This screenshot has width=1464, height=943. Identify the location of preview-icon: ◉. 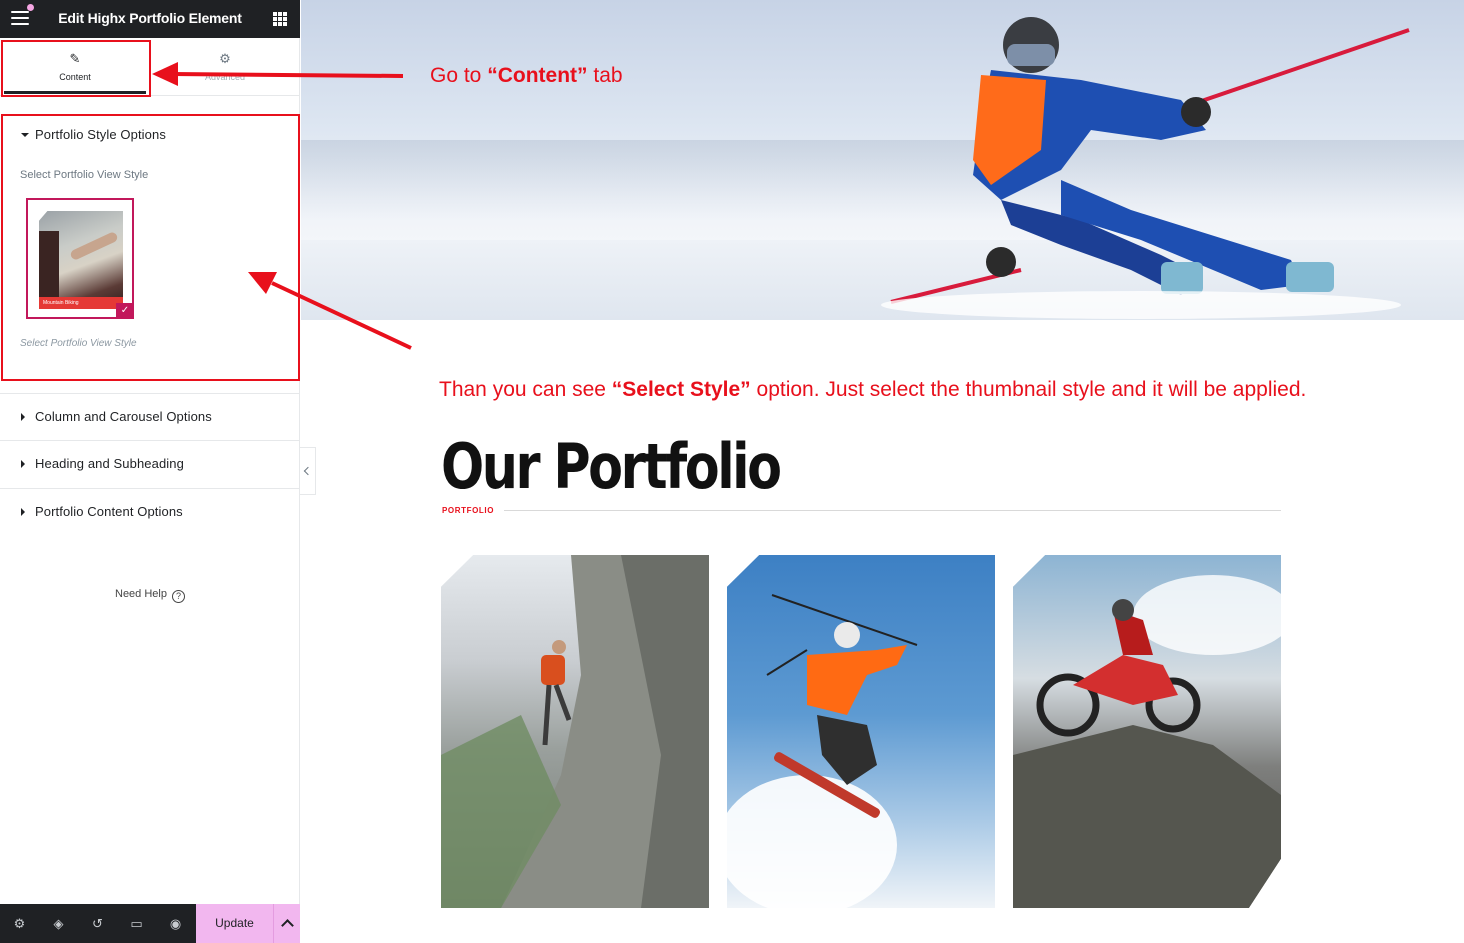
(175, 923).